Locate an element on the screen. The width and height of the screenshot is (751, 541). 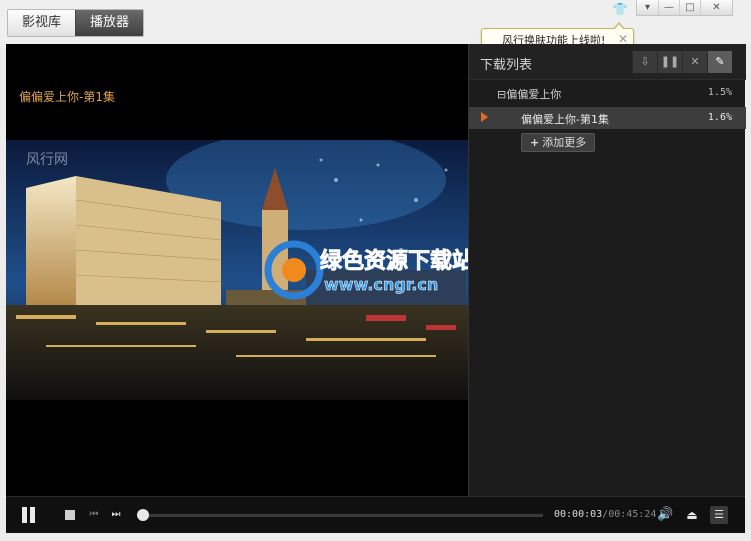
maximize-icon: □ is located at coordinates (689, 7).